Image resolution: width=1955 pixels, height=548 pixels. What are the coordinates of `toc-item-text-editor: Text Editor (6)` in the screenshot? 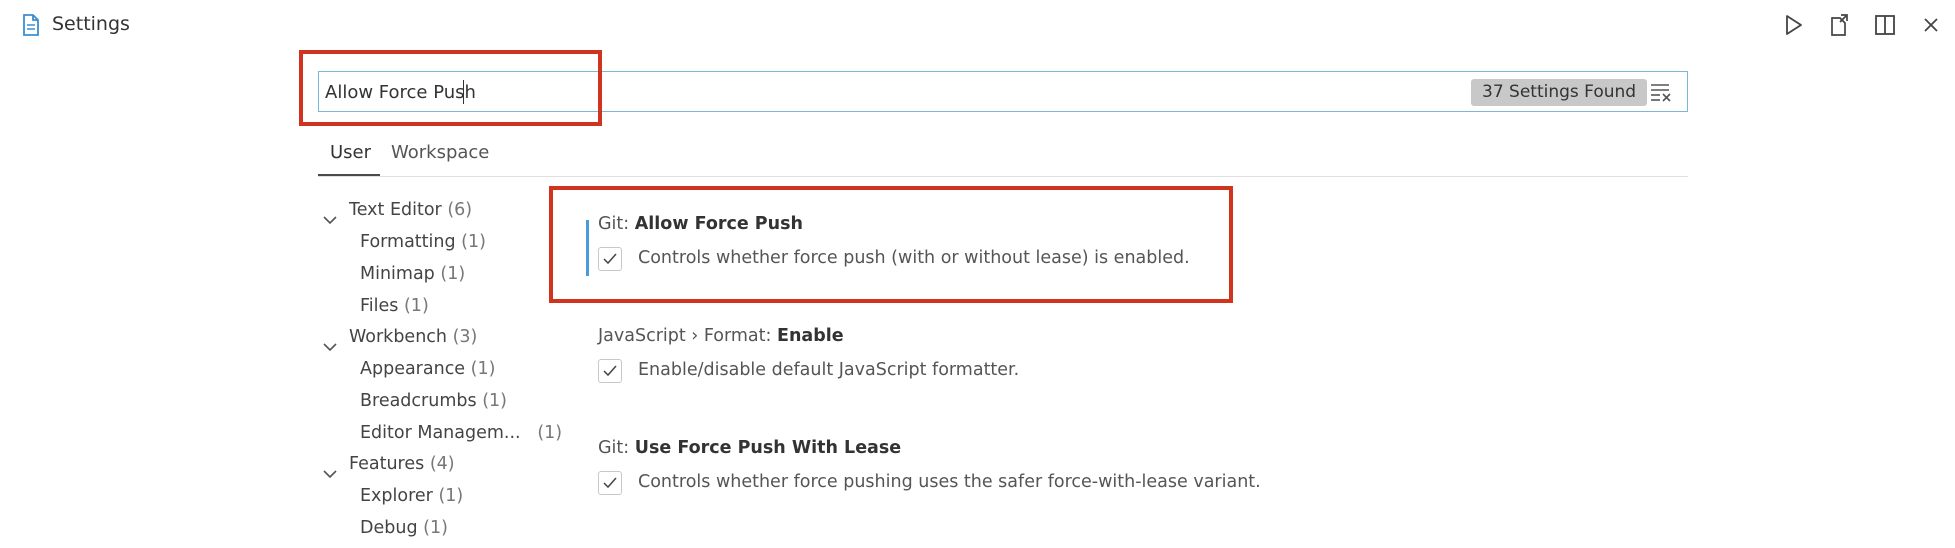 It's located at (397, 215).